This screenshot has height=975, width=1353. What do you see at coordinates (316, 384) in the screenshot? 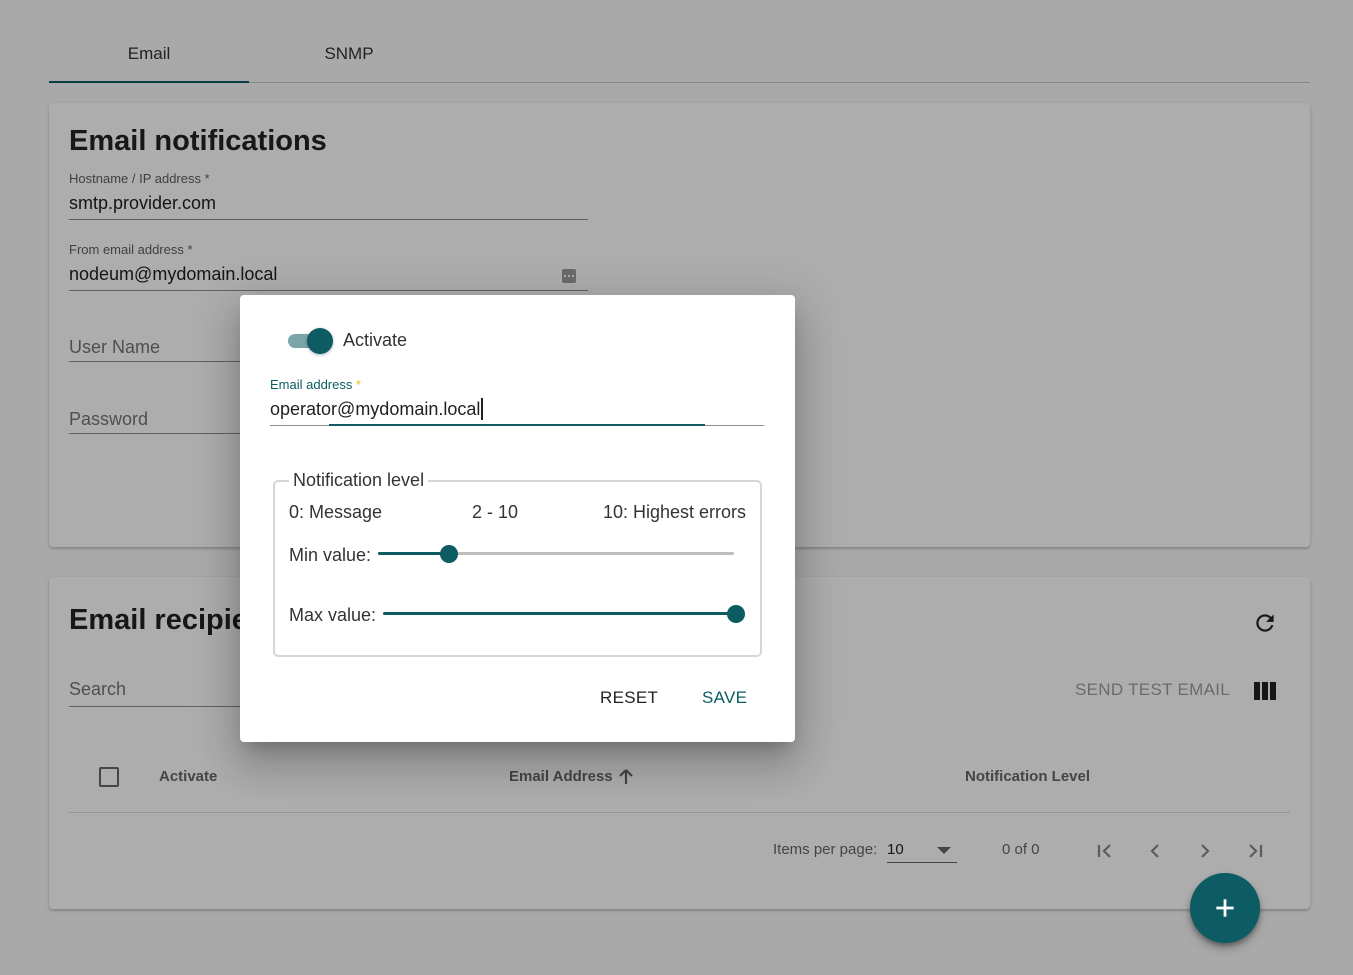
I see `email-address-label: Email address *` at bounding box center [316, 384].